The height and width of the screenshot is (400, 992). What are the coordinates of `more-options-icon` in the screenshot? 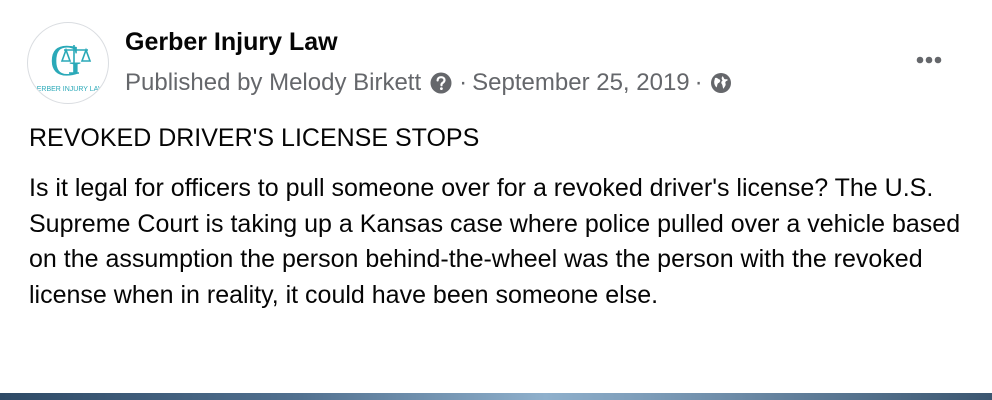 It's located at (929, 60).